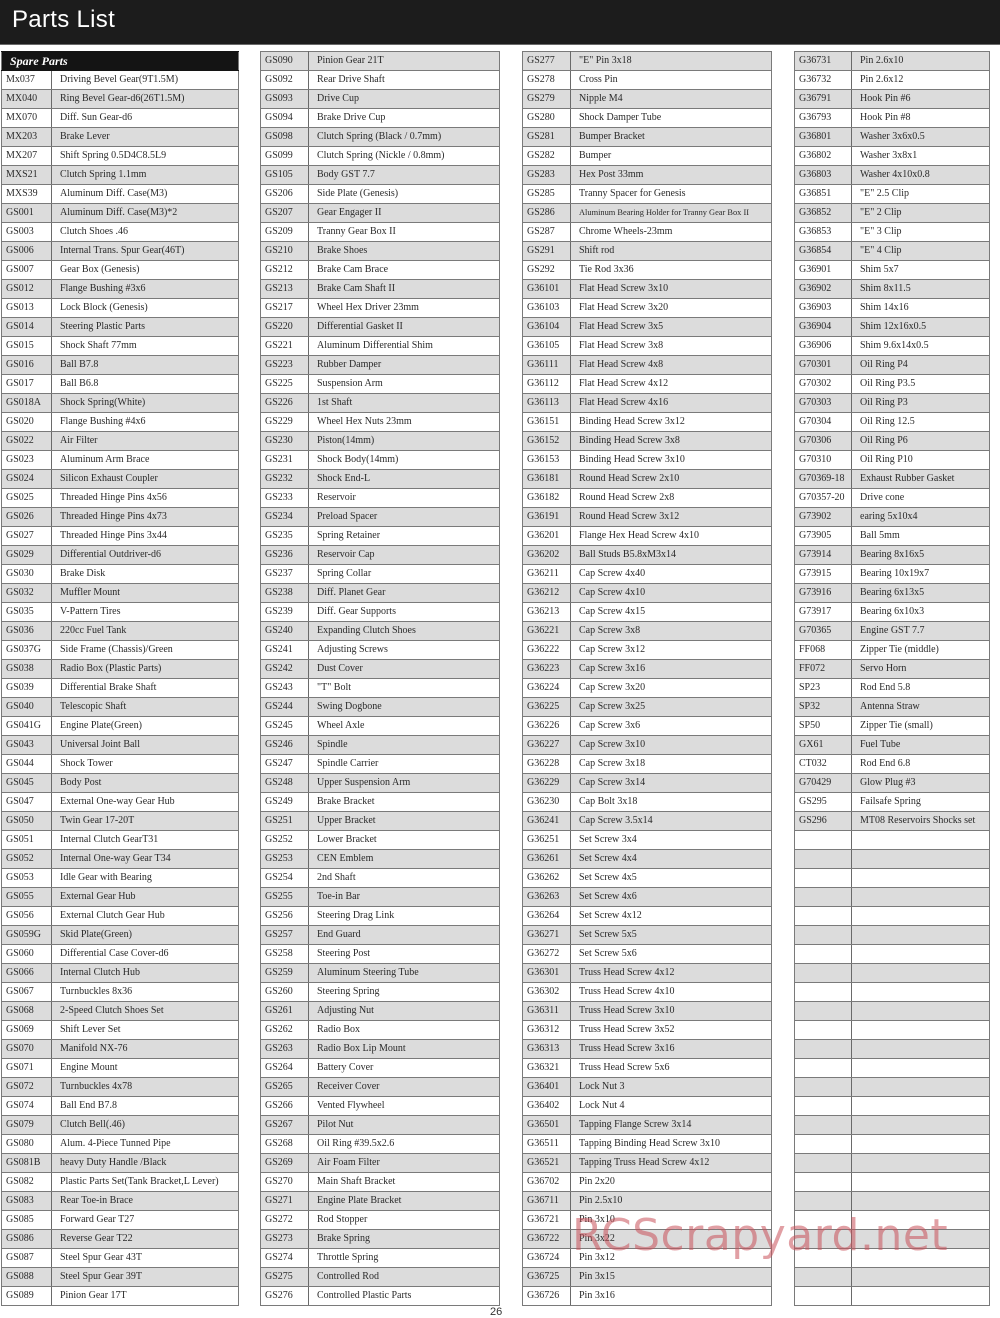  I want to click on part-row: G70365 Engine GST 7.7, so click(892, 631).